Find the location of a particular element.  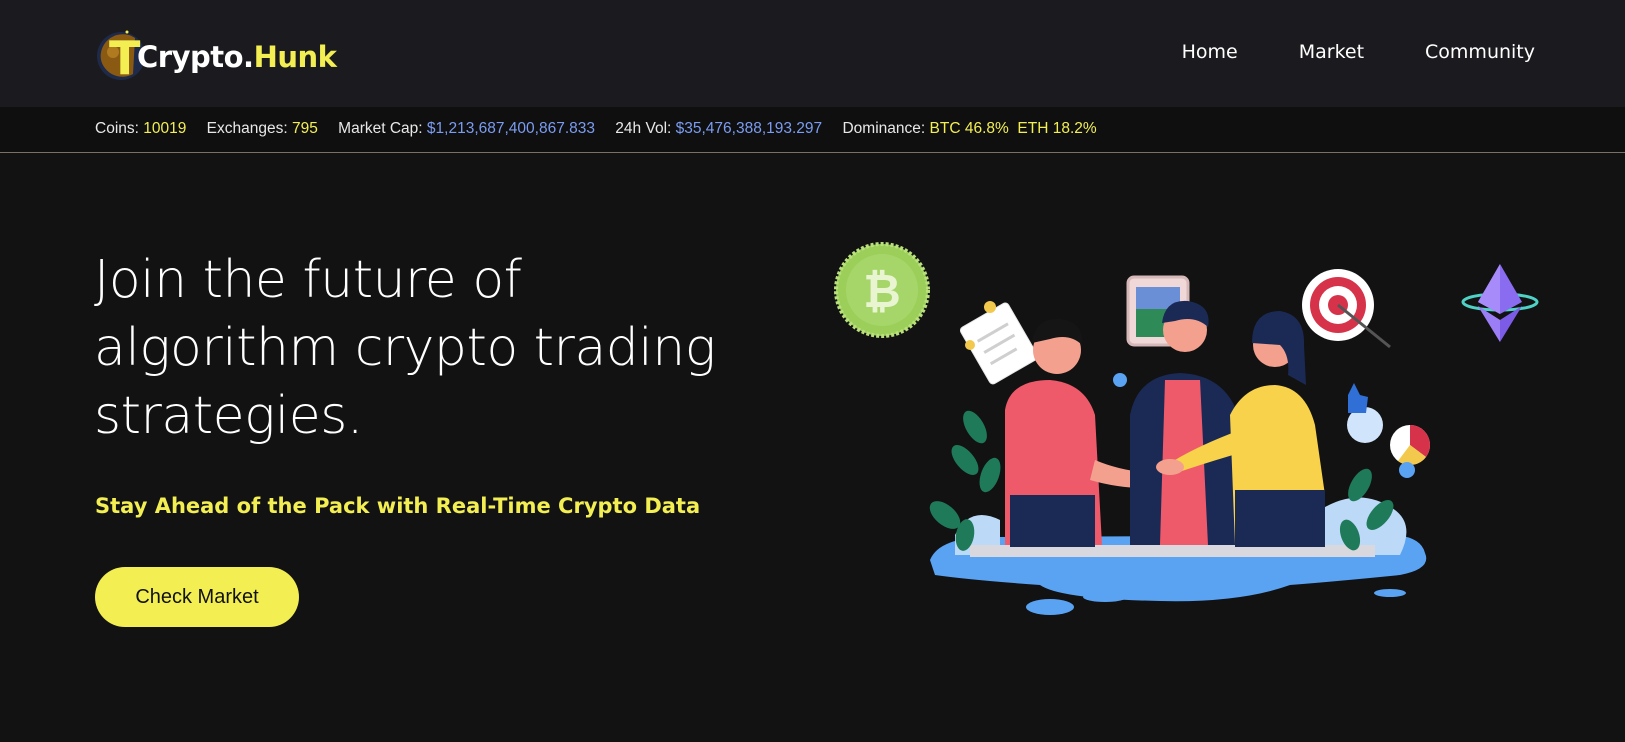

site-logo: T Crypto.Hunk is located at coordinates (225, 52).